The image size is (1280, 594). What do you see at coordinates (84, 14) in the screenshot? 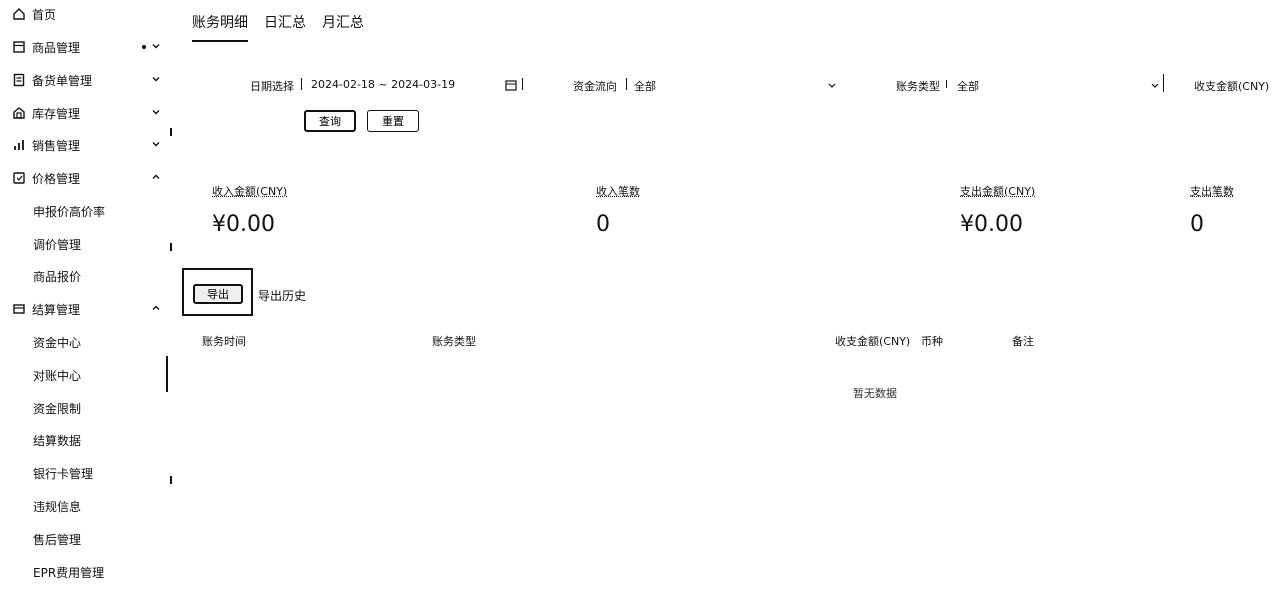
I see `sidebar-item-home: 首页` at bounding box center [84, 14].